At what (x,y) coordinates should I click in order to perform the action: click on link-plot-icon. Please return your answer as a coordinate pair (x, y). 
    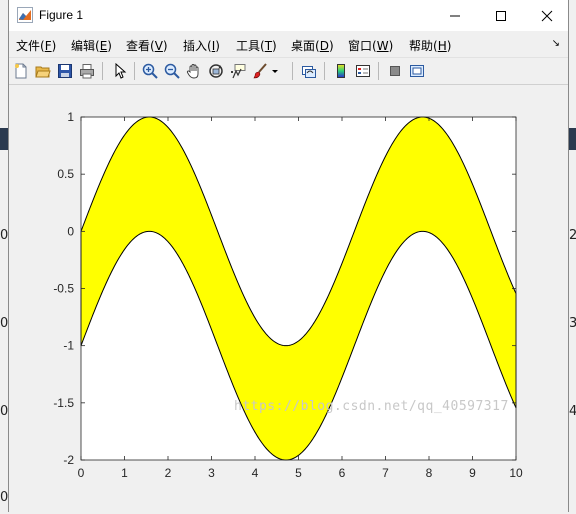
    Looking at the image, I should click on (309, 72).